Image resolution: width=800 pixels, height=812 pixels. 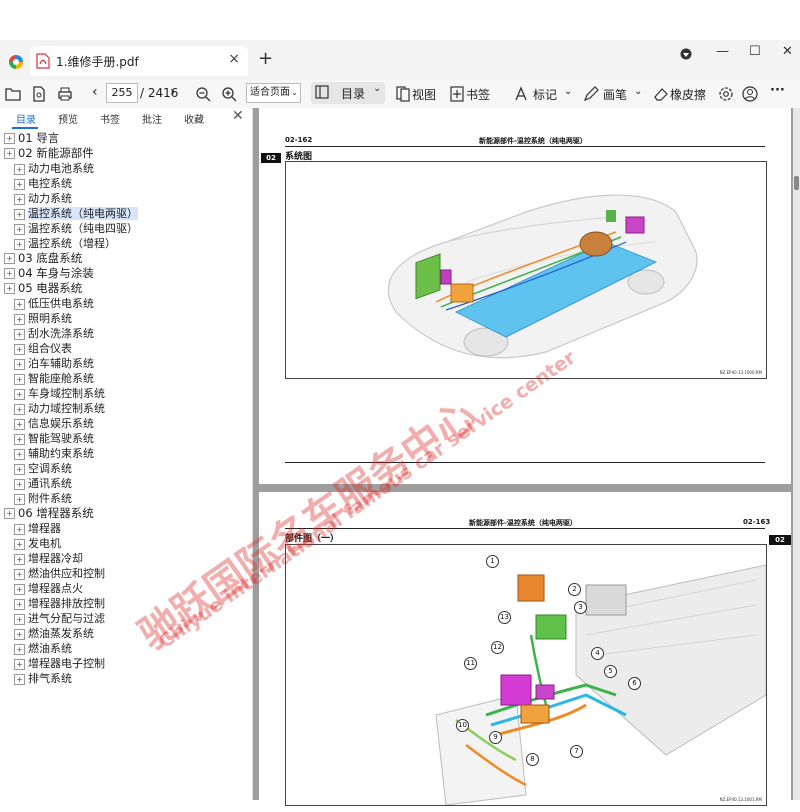 I want to click on toc-item: + 车身域控制系统, so click(x=127, y=393).